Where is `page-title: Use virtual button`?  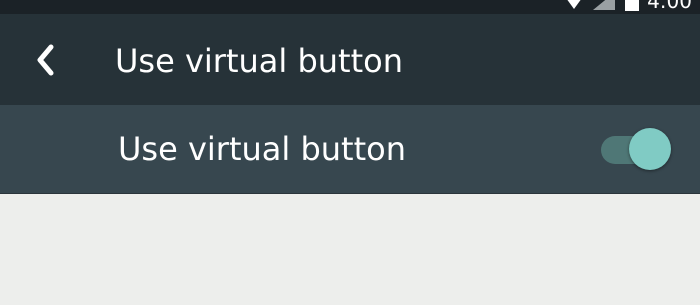 page-title: Use virtual button is located at coordinates (259, 61).